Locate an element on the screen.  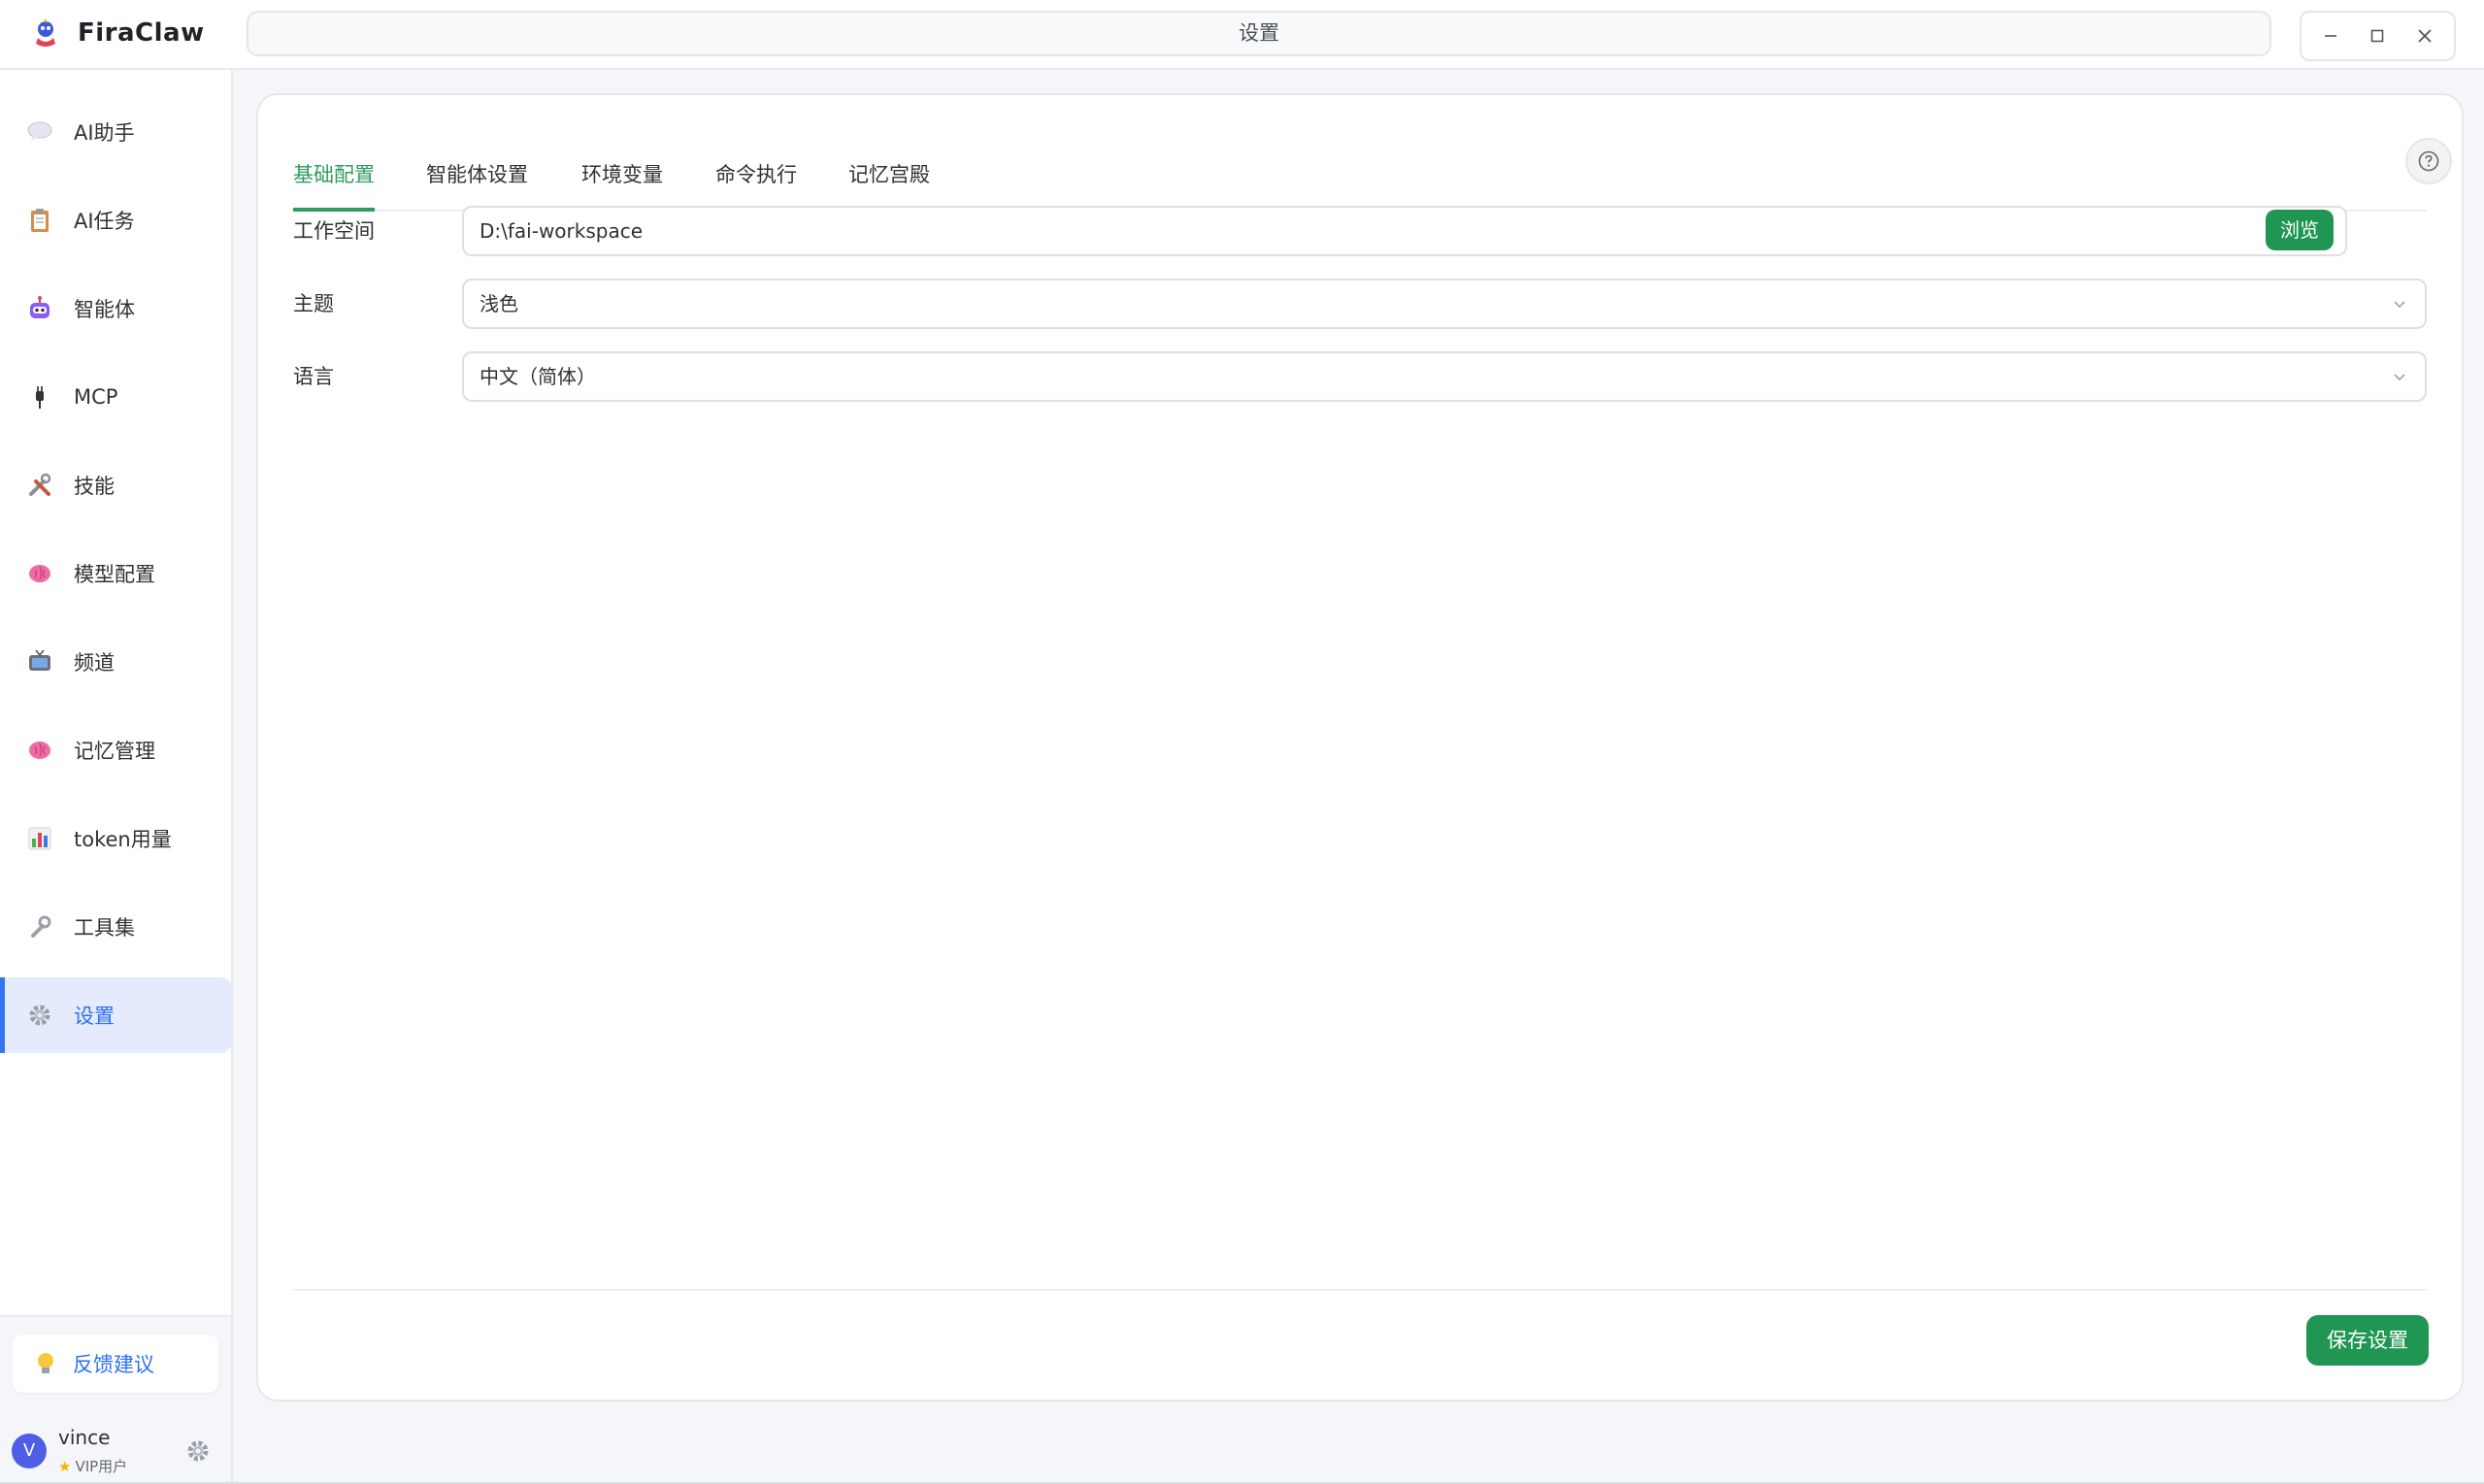
language-select-value: 中文（简体） is located at coordinates (538, 376).